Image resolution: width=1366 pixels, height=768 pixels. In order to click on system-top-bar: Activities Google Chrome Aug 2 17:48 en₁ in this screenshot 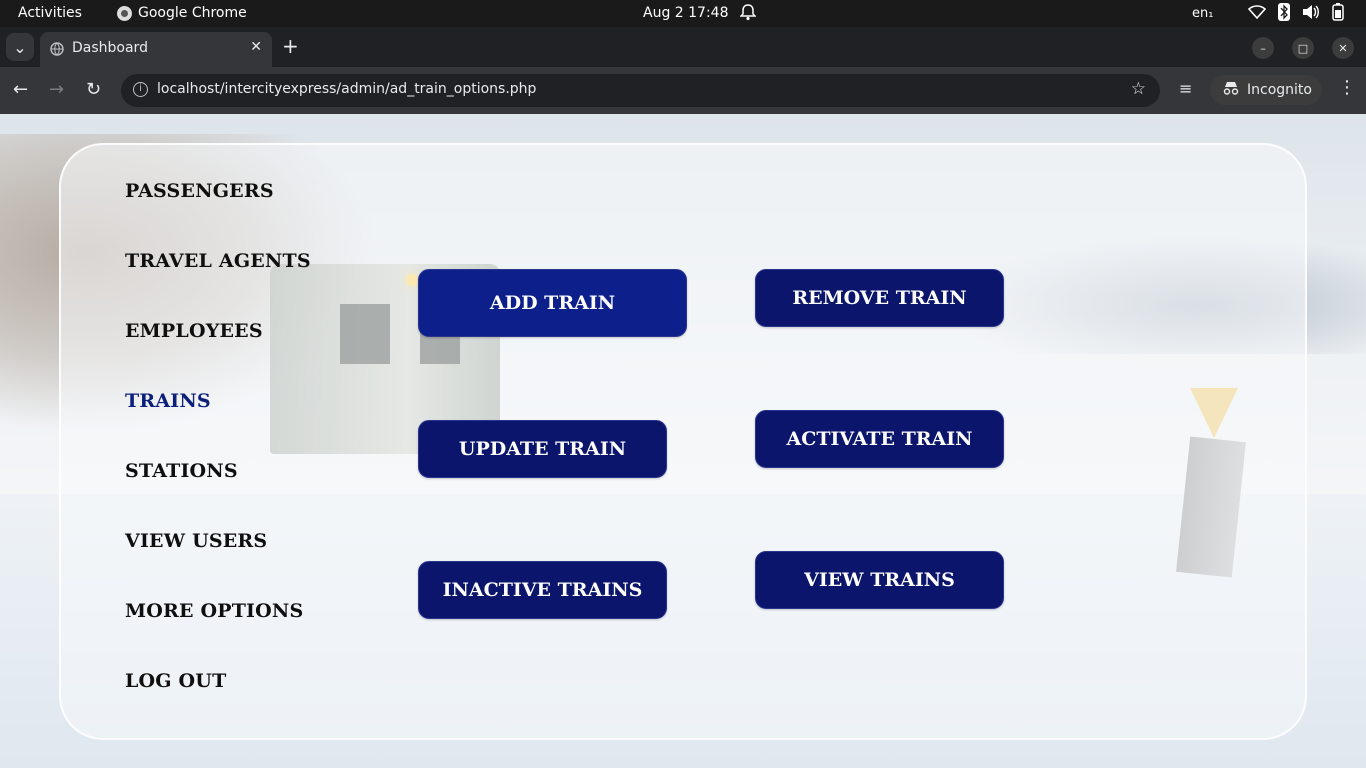, I will do `click(683, 13)`.